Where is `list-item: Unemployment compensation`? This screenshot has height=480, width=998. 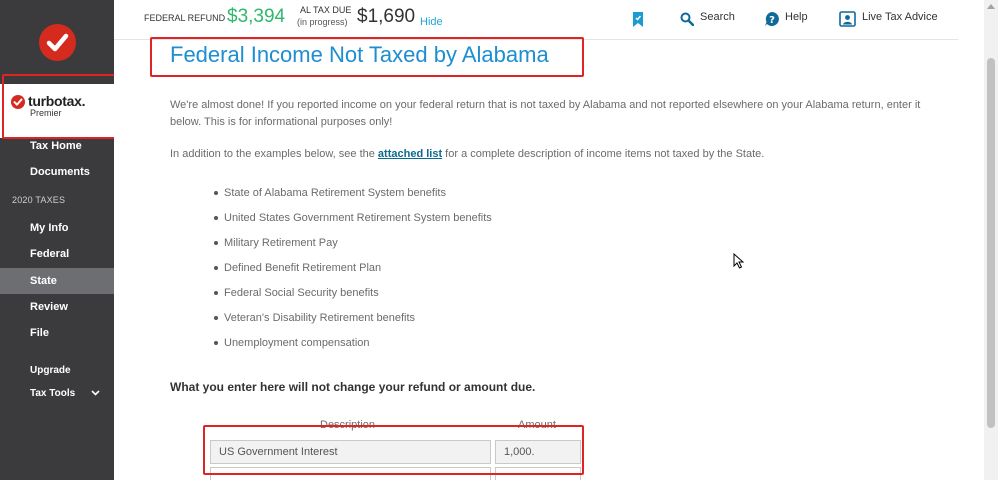 list-item: Unemployment compensation is located at coordinates (353, 348).